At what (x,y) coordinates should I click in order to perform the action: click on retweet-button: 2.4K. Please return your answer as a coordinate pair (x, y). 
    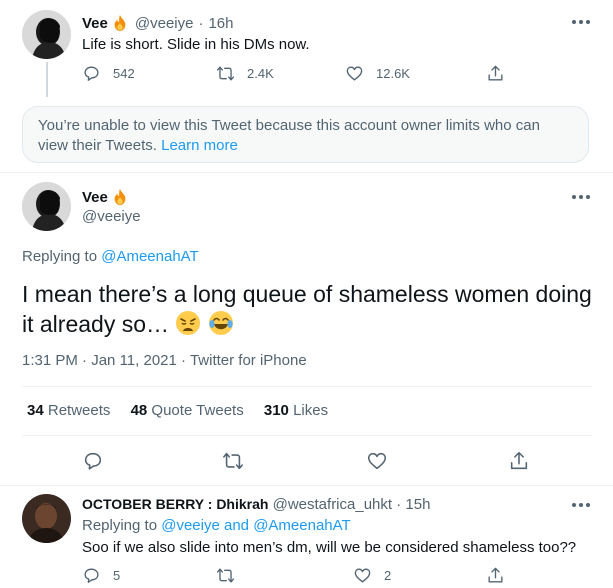
    Looking at the image, I should click on (245, 73).